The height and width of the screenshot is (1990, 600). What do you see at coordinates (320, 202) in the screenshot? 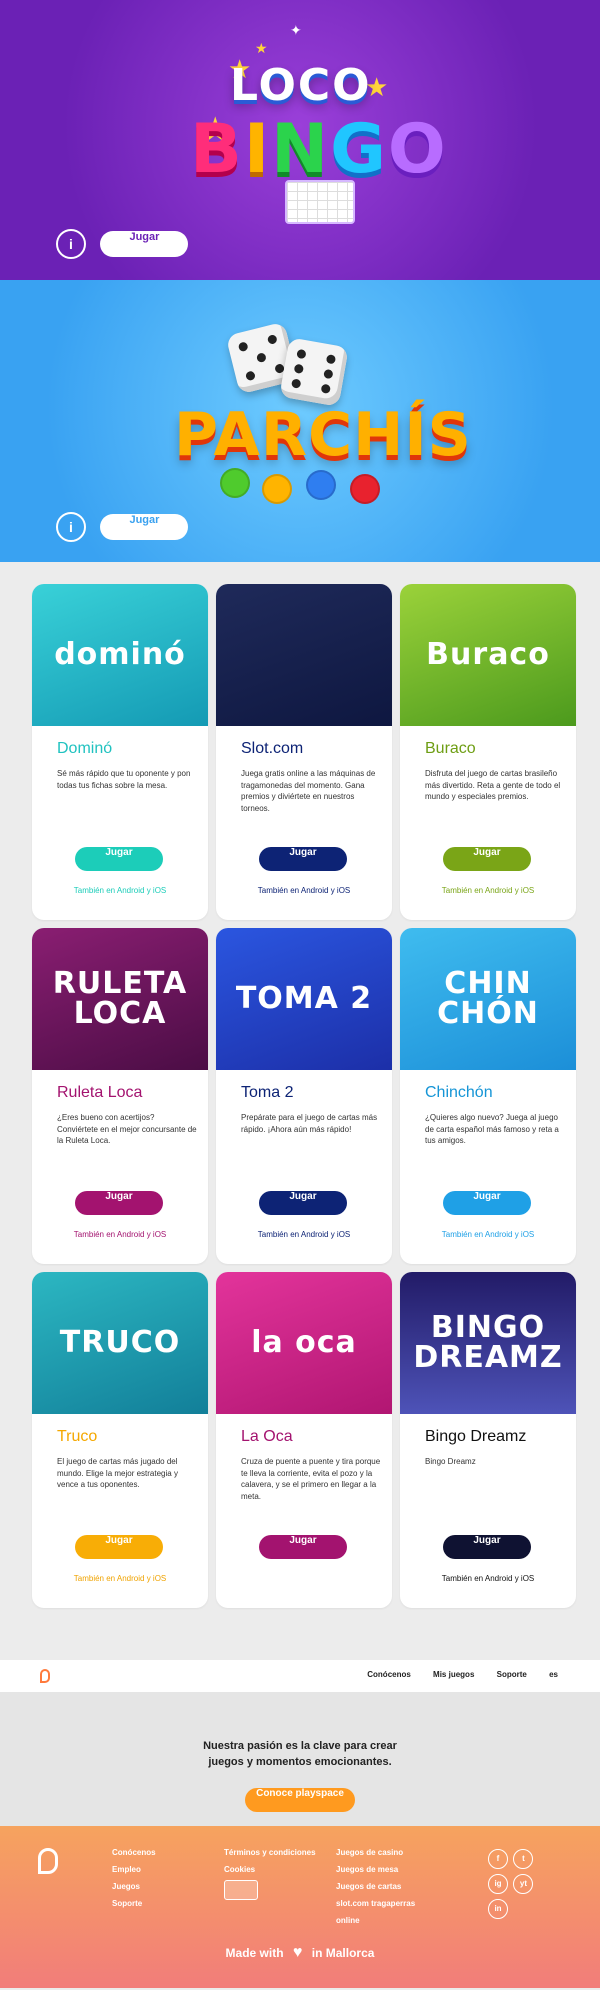
I see `bingo-card-illustration` at bounding box center [320, 202].